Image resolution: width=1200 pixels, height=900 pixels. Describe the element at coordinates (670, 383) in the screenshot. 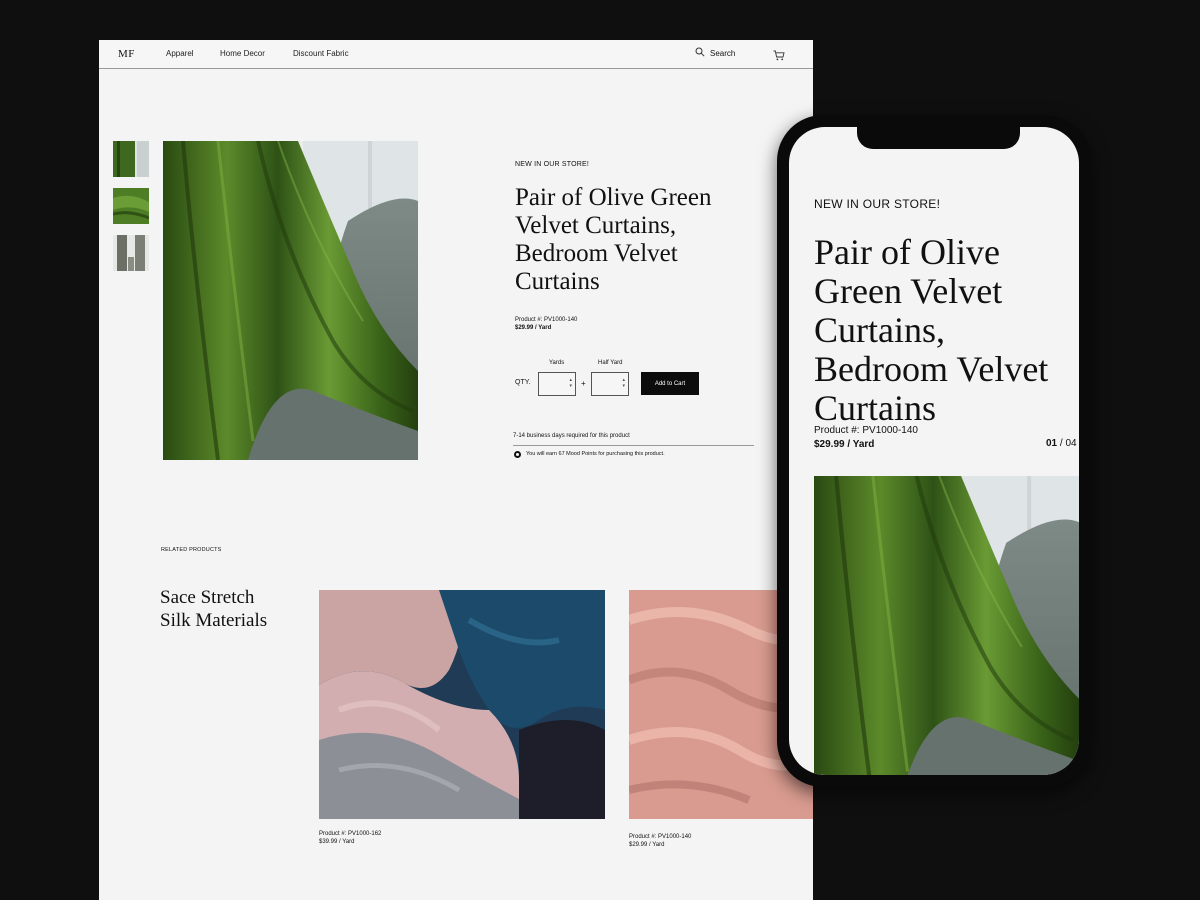

I see `add-to-cart-button: Add to Cart` at that location.